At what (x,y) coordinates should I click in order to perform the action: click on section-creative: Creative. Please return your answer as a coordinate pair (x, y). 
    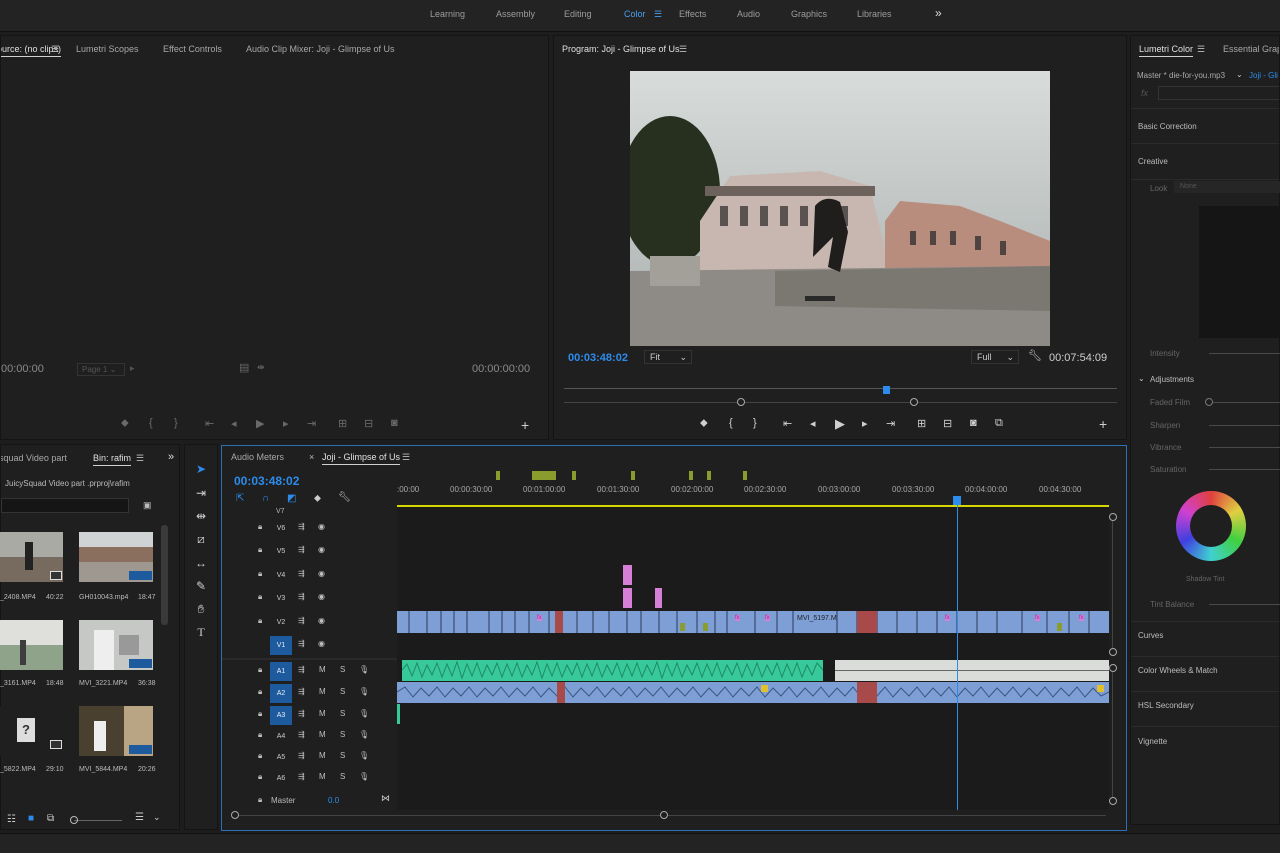
    Looking at the image, I should click on (1153, 161).